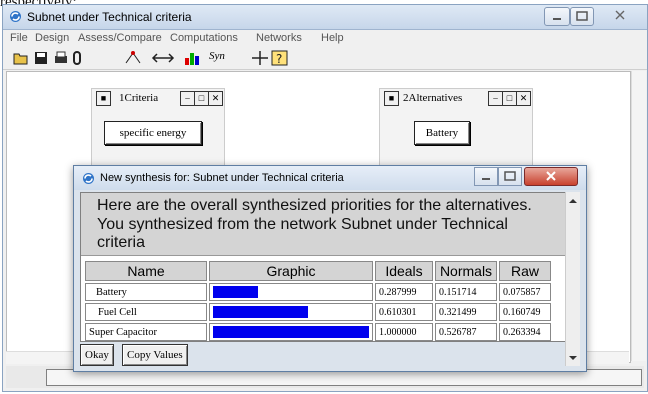 The image size is (648, 394). Describe the element at coordinates (109, 17) in the screenshot. I see `window-title: Subnet under Technical criteria` at that location.